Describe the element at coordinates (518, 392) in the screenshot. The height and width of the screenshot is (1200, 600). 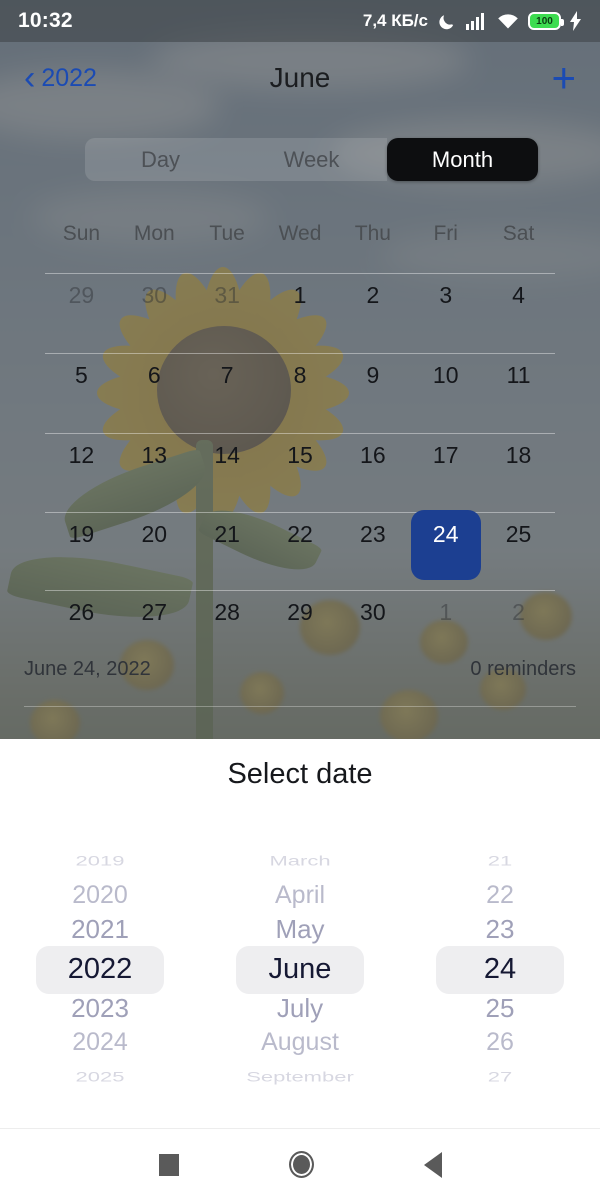
I see `day-cell: 11` at that location.